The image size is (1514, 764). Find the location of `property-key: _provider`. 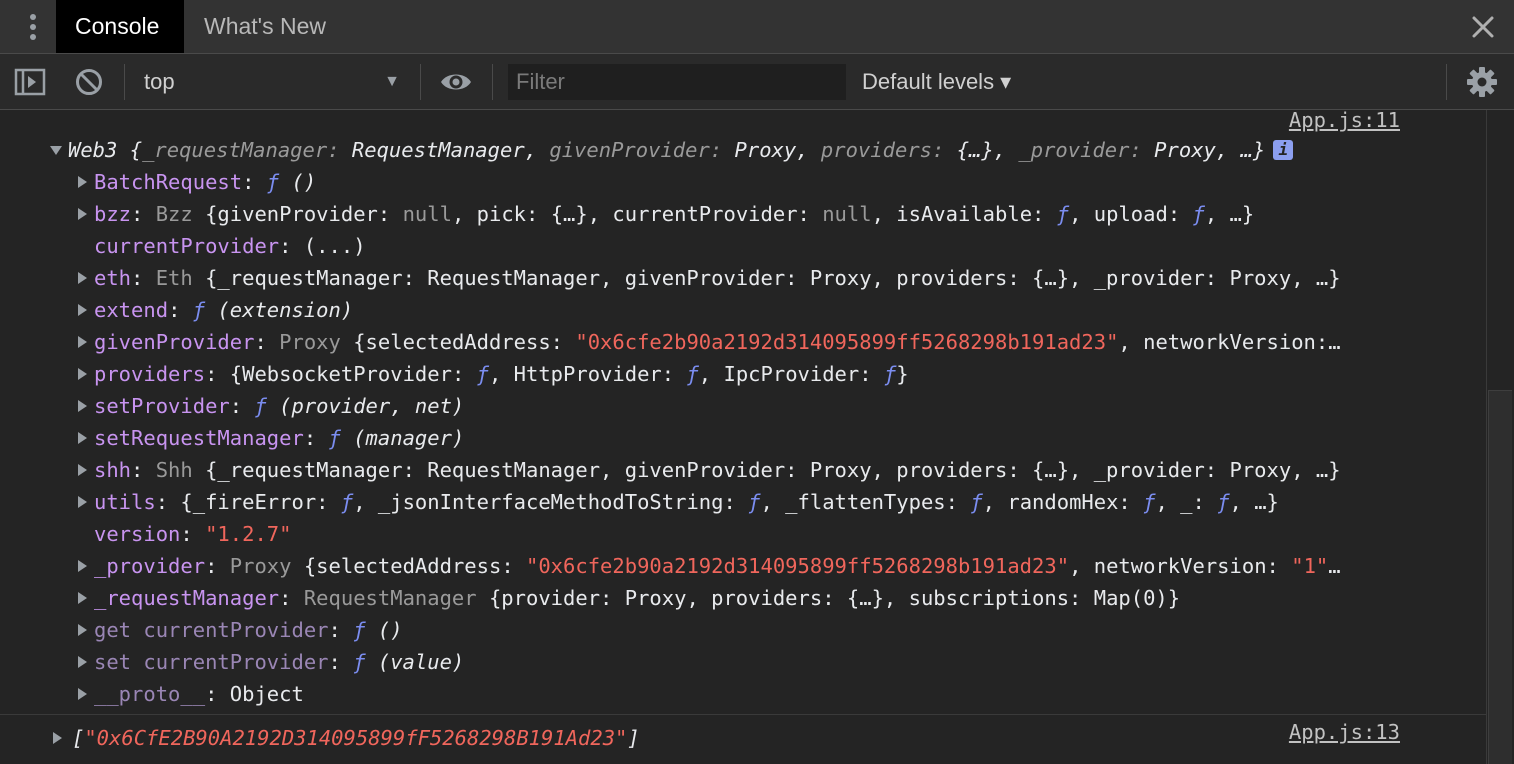

property-key: _provider is located at coordinates (150, 566).